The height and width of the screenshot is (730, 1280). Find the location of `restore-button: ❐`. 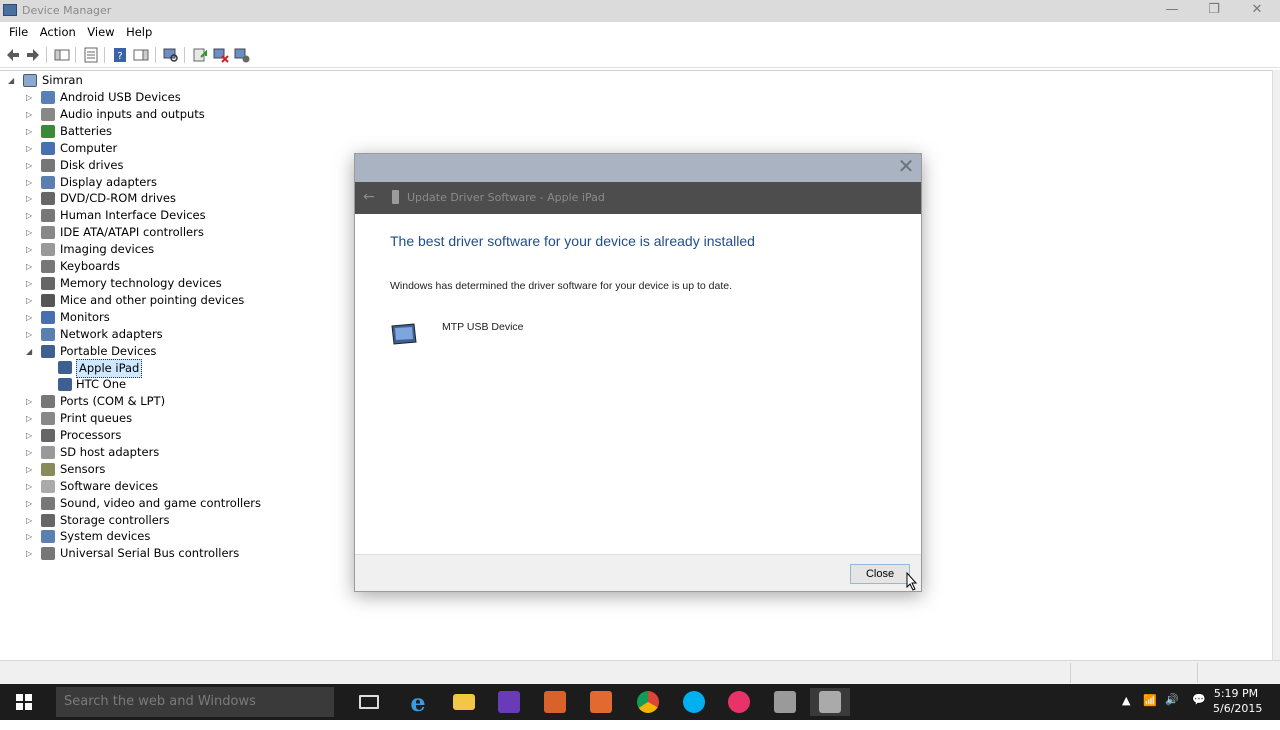

restore-button: ❐ is located at coordinates (1214, 11).